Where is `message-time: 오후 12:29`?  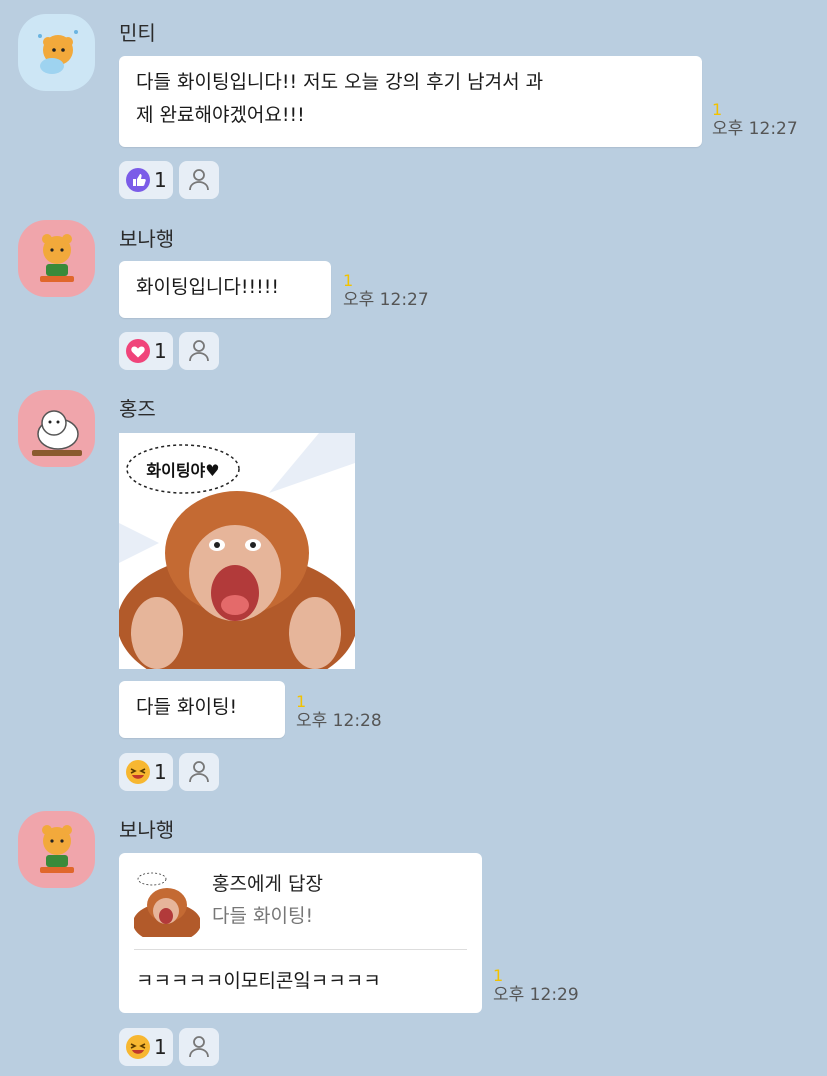 message-time: 오후 12:29 is located at coordinates (536, 995).